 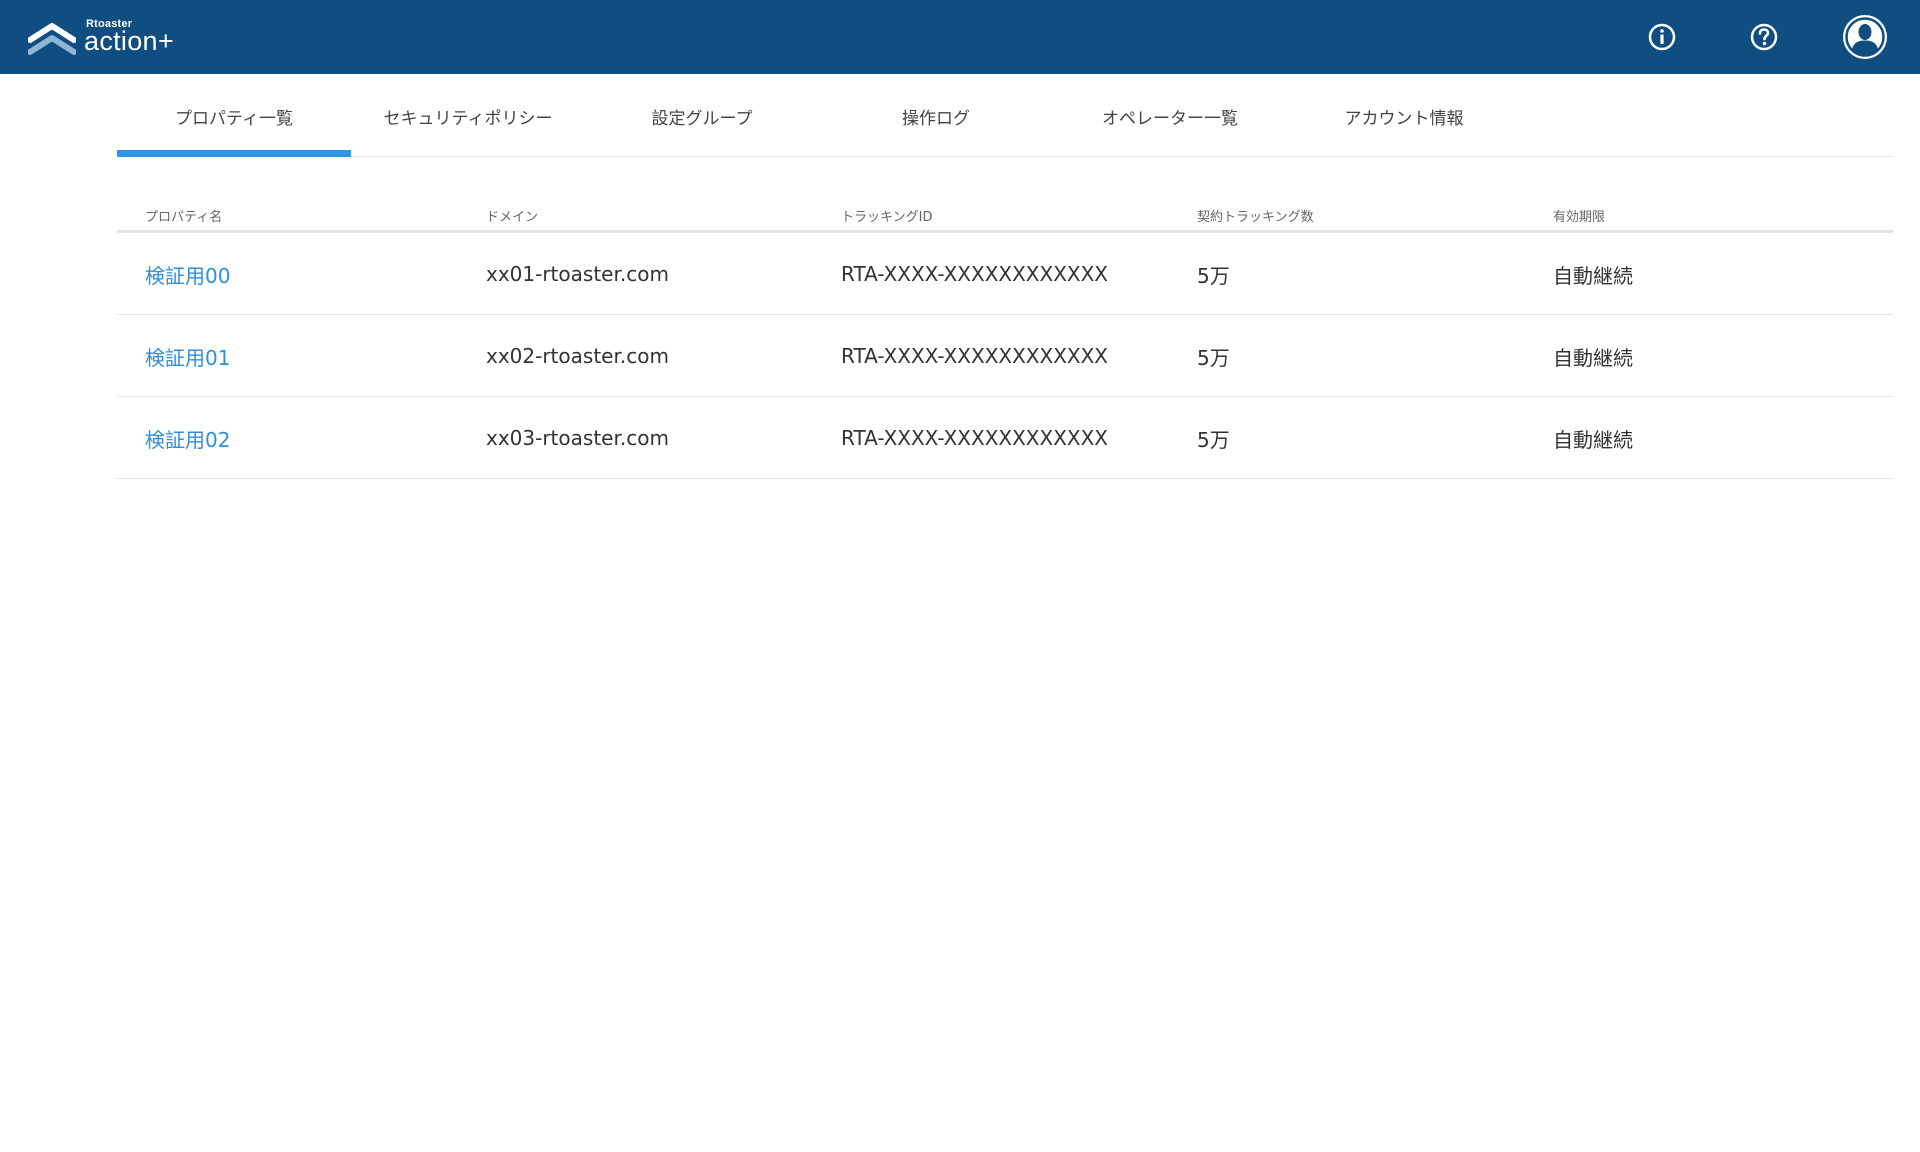 I want to click on tab-settings-group: 設定グループ, so click(x=702, y=116).